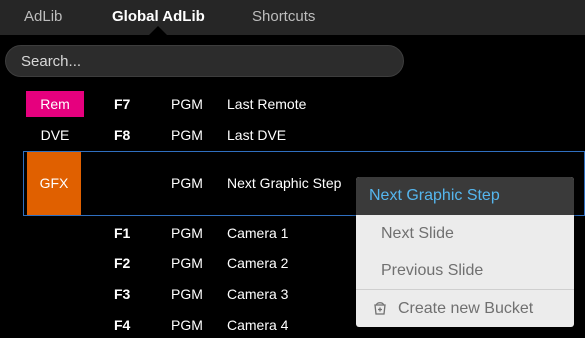 Image resolution: width=585 pixels, height=338 pixels. Describe the element at coordinates (158, 30) in the screenshot. I see `active-tab-indicator` at that location.